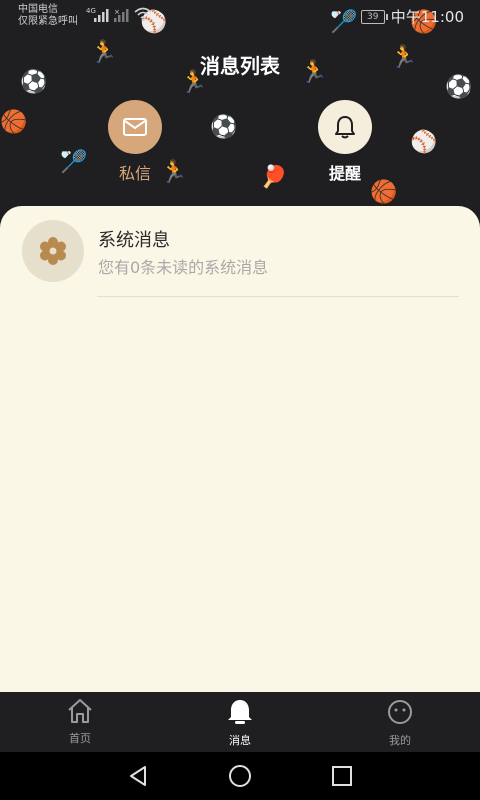 Image resolution: width=480 pixels, height=800 pixels. I want to click on battery-level: 39, so click(373, 16).